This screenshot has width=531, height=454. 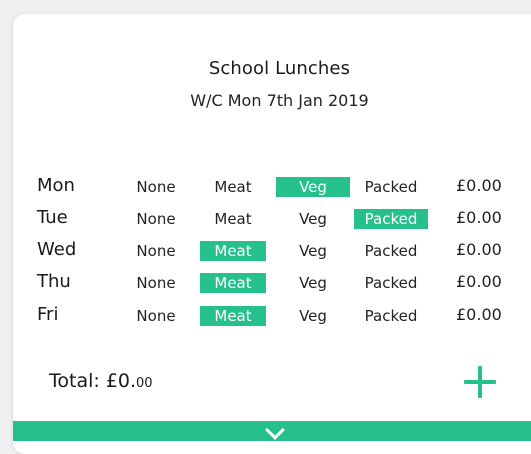 What do you see at coordinates (93, 381) in the screenshot?
I see `total-label: Total: £0.` at bounding box center [93, 381].